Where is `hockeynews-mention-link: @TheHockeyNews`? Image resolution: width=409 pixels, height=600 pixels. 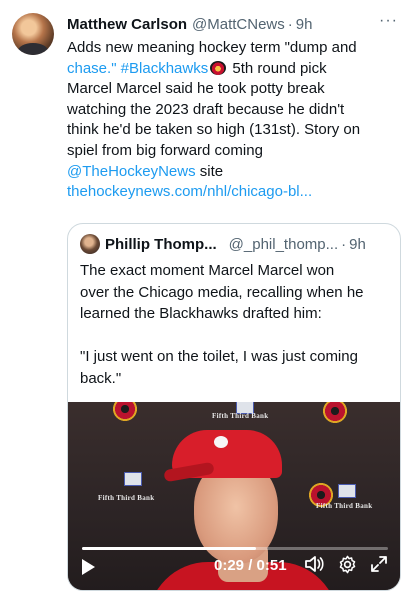 hockeynews-mention-link: @TheHockeyNews is located at coordinates (131, 171).